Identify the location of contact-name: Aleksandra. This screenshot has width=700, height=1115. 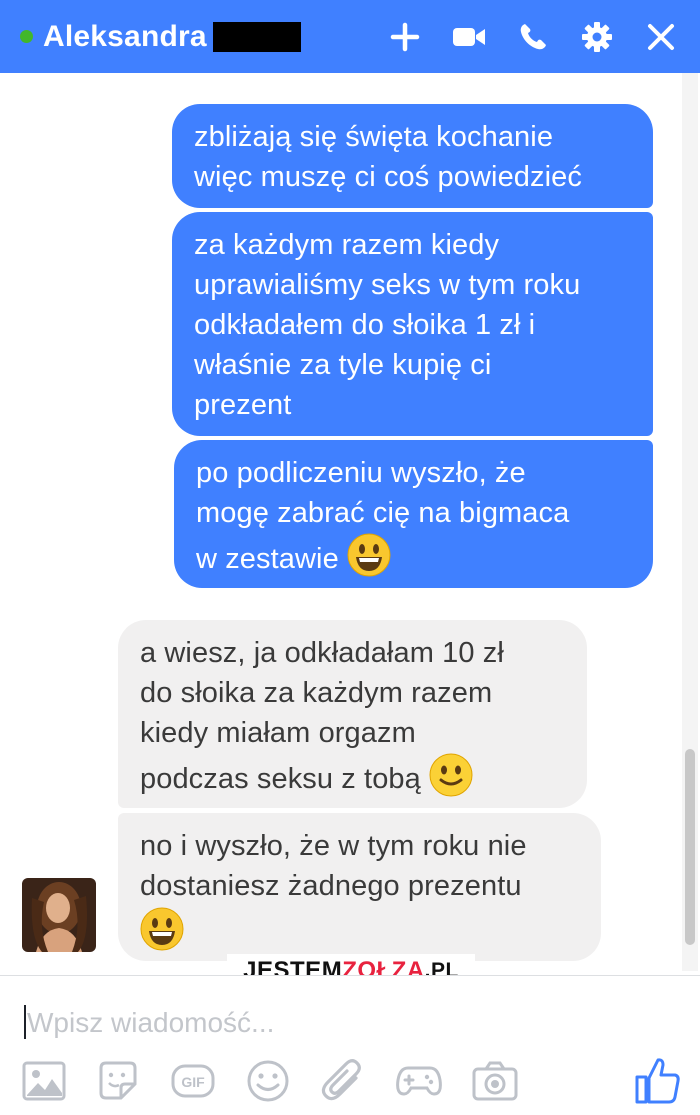
(125, 37).